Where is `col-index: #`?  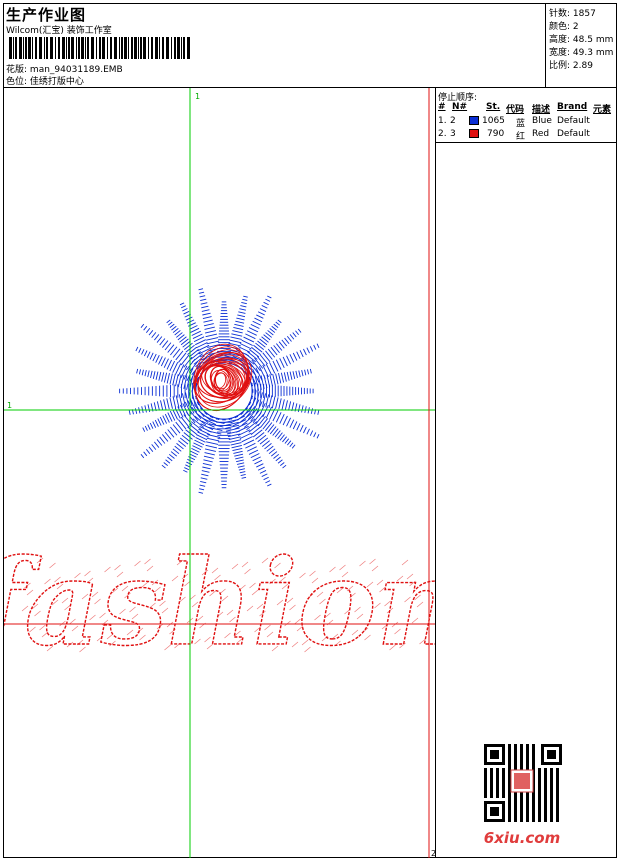
col-index: # is located at coordinates (442, 107).